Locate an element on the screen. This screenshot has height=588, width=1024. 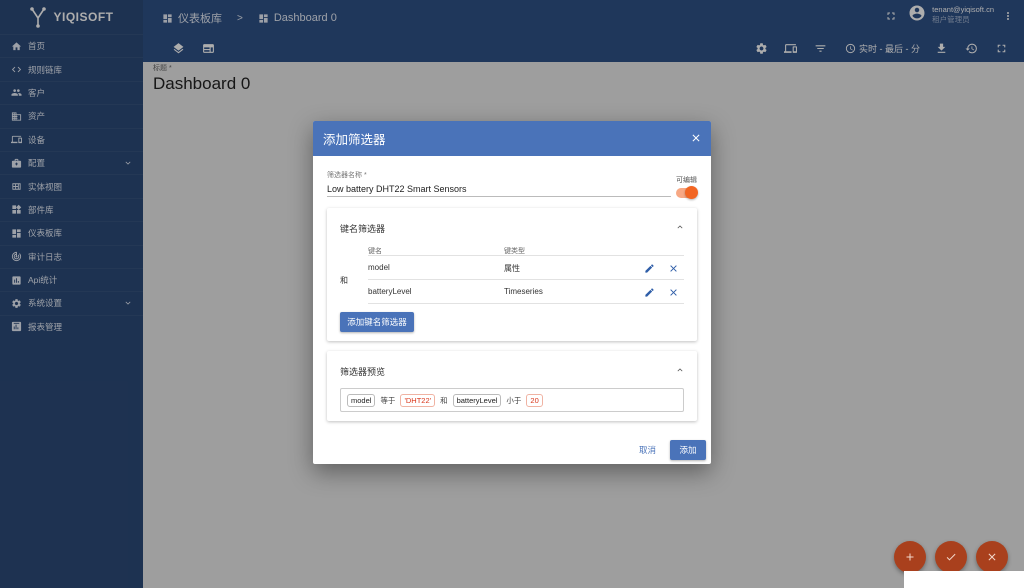
blank-area is located at coordinates (964, 579).